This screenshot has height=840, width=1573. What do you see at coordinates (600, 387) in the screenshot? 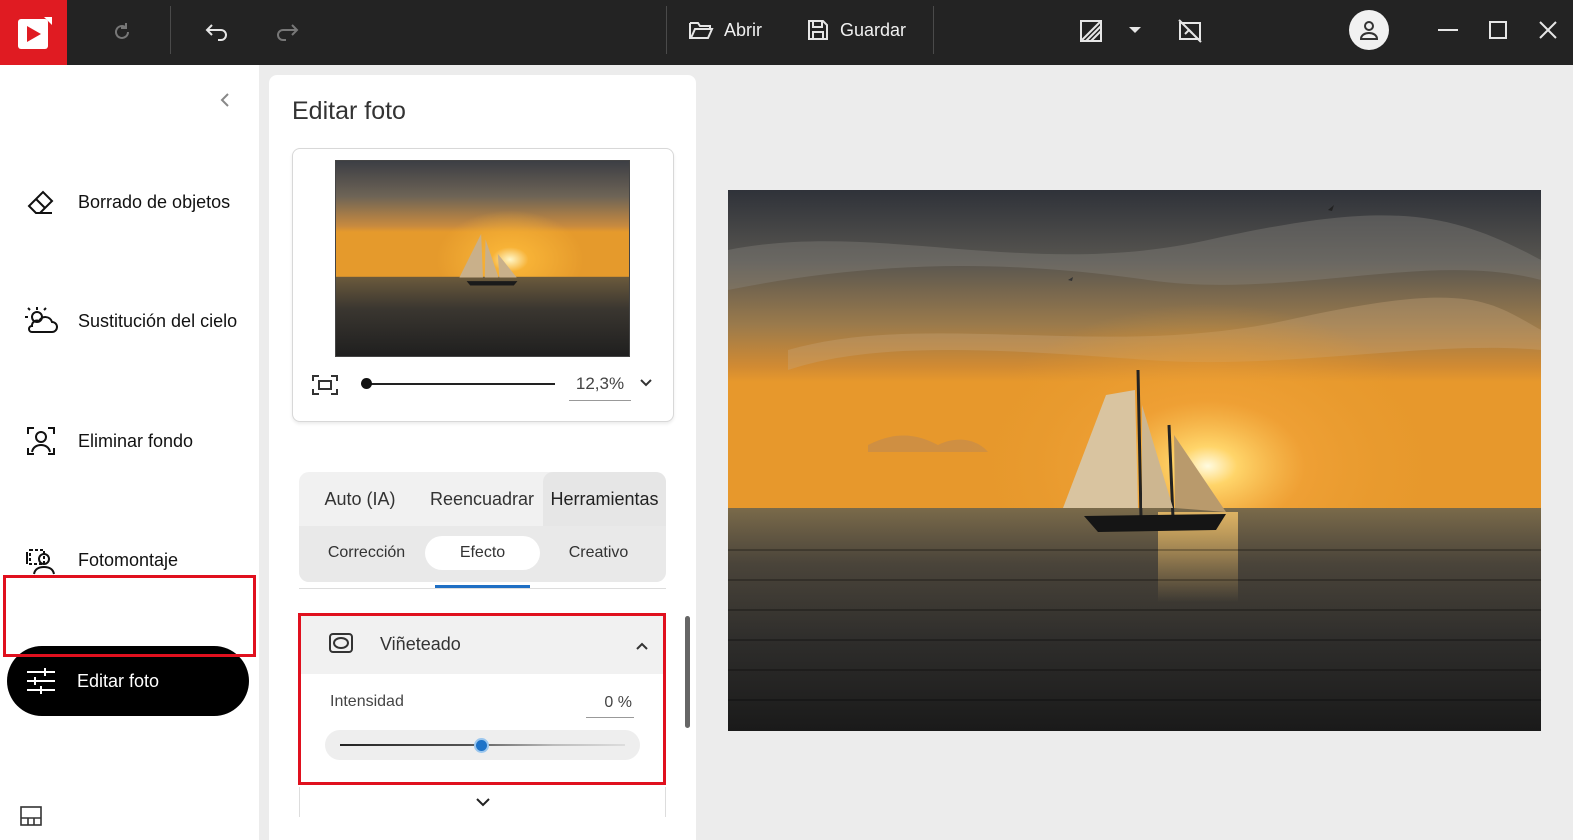
I see `zoom-value-field: 12,3%` at bounding box center [600, 387].